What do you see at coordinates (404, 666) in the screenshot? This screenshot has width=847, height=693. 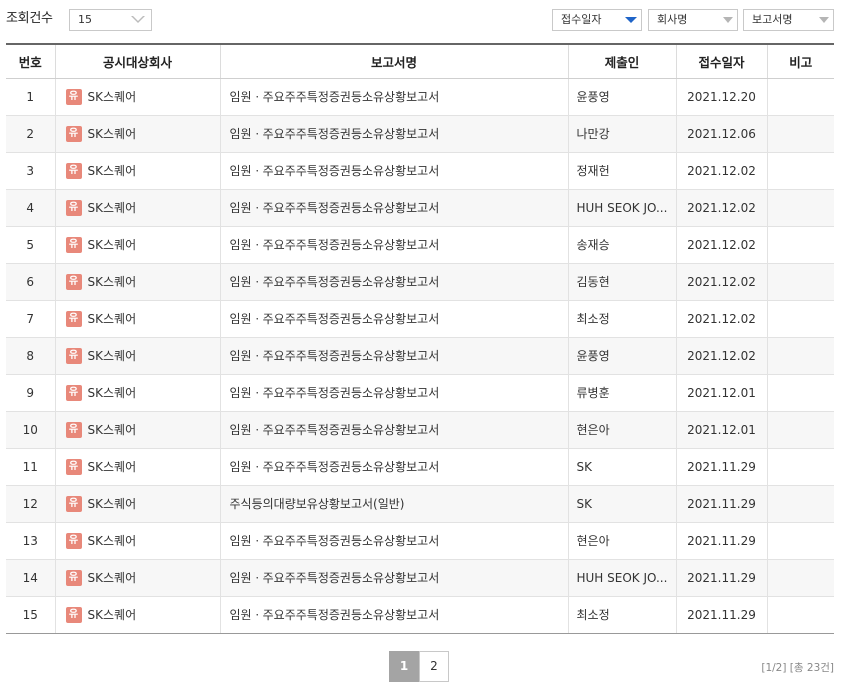 I see `page-1-button: 1` at bounding box center [404, 666].